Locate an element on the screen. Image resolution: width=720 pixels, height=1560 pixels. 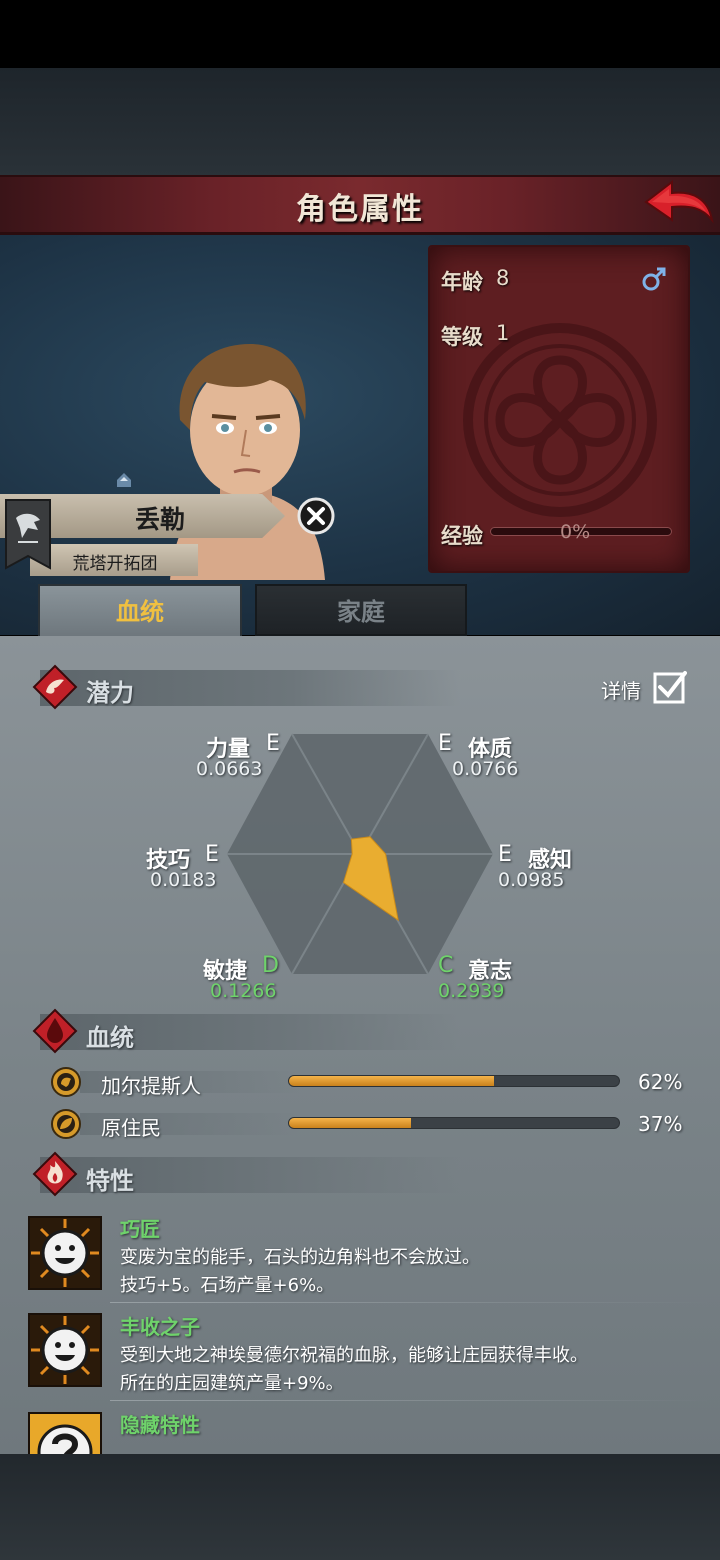
stat-strength-grade: E is located at coordinates (273, 743).